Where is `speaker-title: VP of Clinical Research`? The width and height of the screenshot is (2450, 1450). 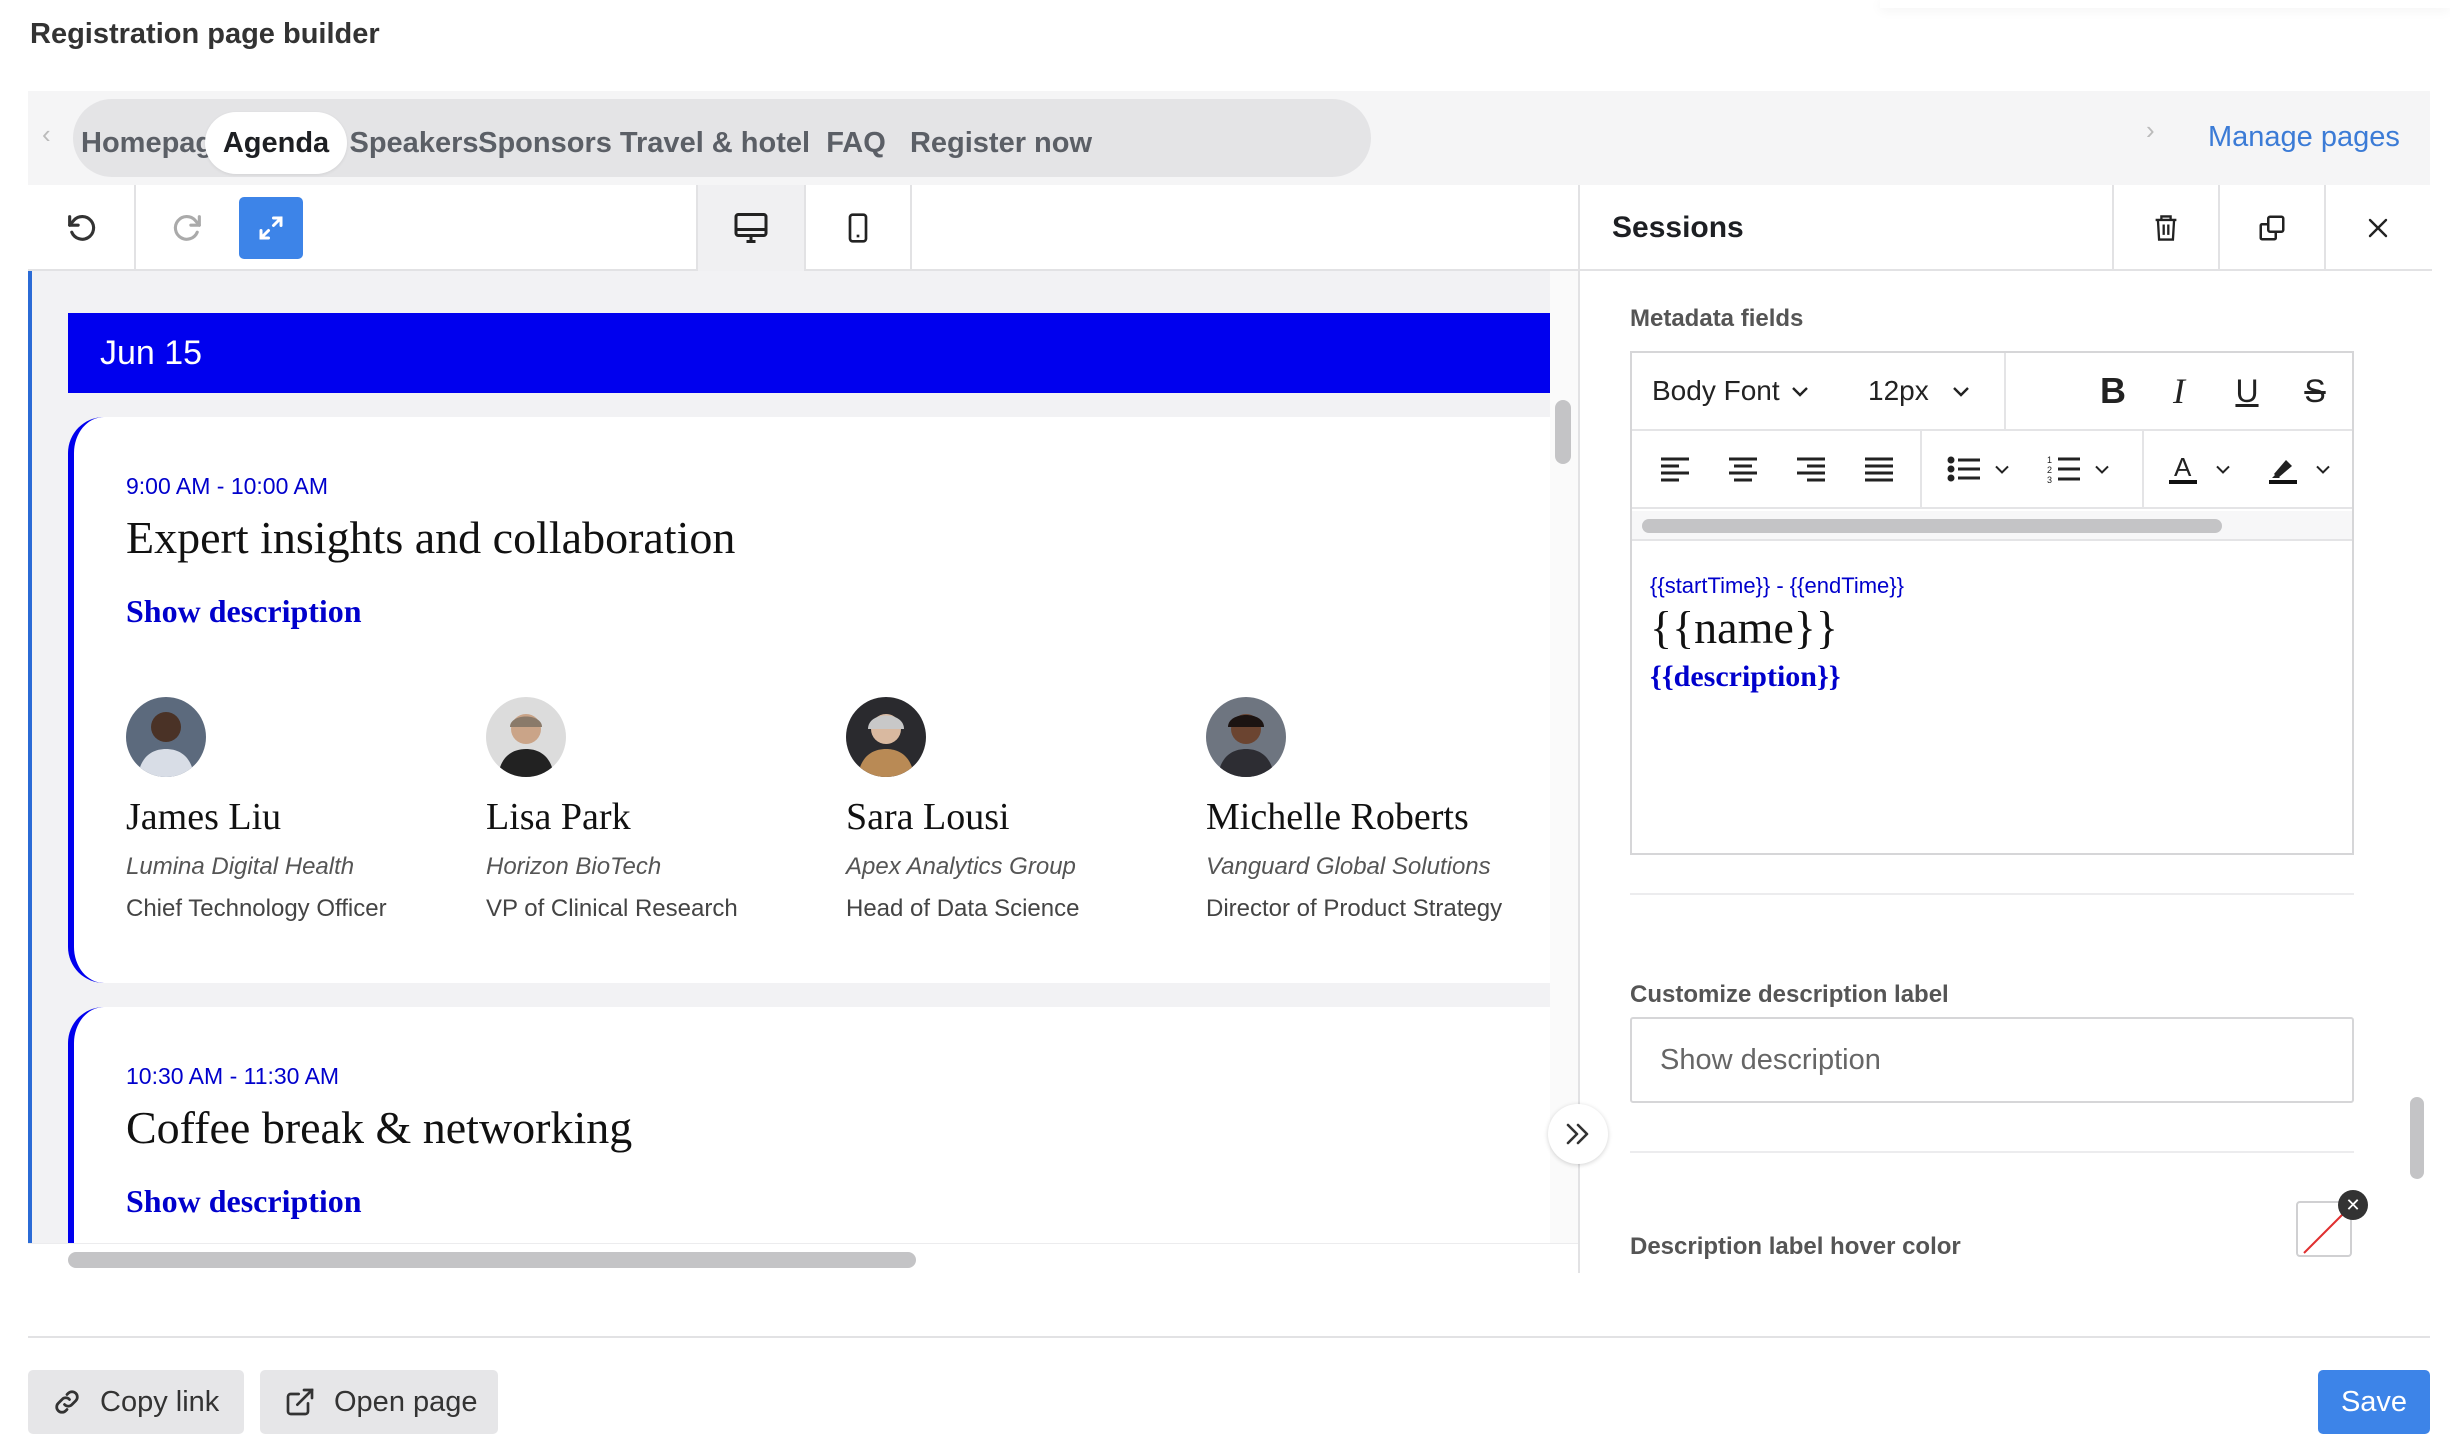 speaker-title: VP of Clinical Research is located at coordinates (612, 908).